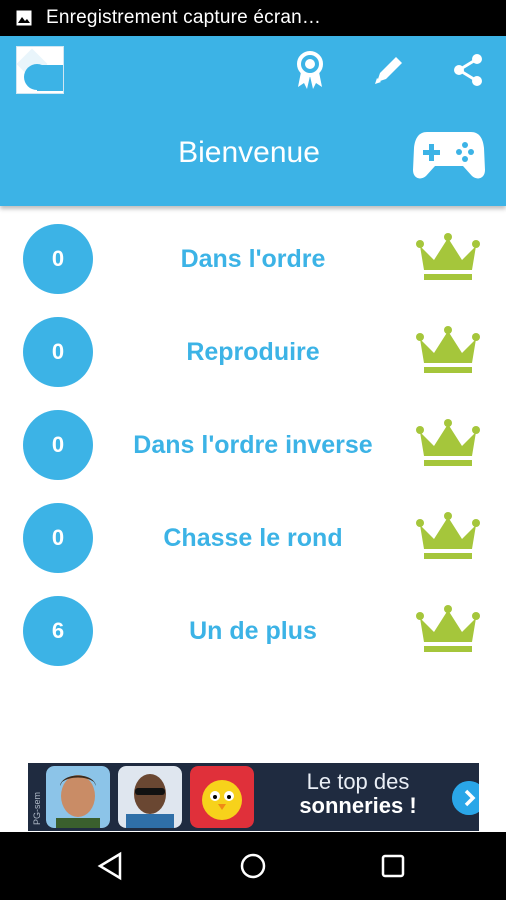 Image resolution: width=506 pixels, height=900 pixels. Describe the element at coordinates (389, 70) in the screenshot. I see `pencil-icon` at that location.